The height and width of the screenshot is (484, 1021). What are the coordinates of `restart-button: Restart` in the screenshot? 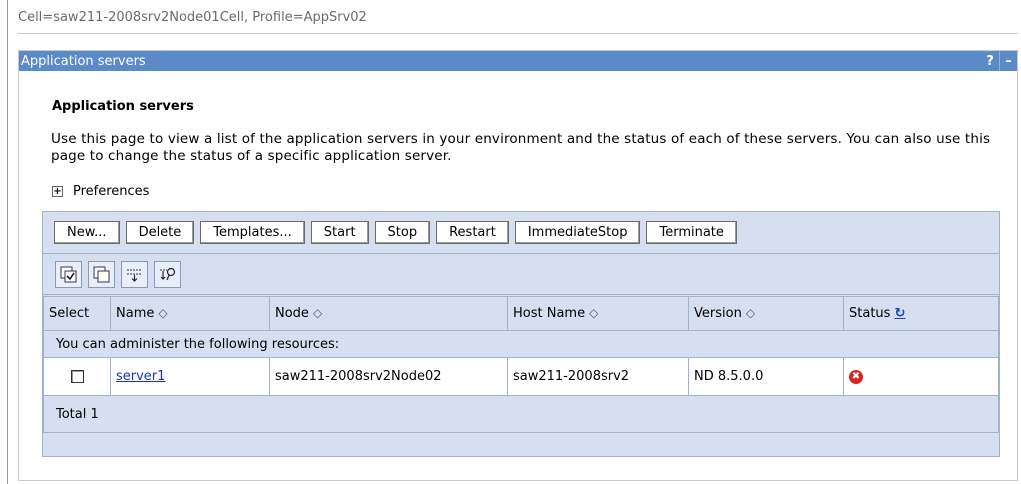 It's located at (472, 232).